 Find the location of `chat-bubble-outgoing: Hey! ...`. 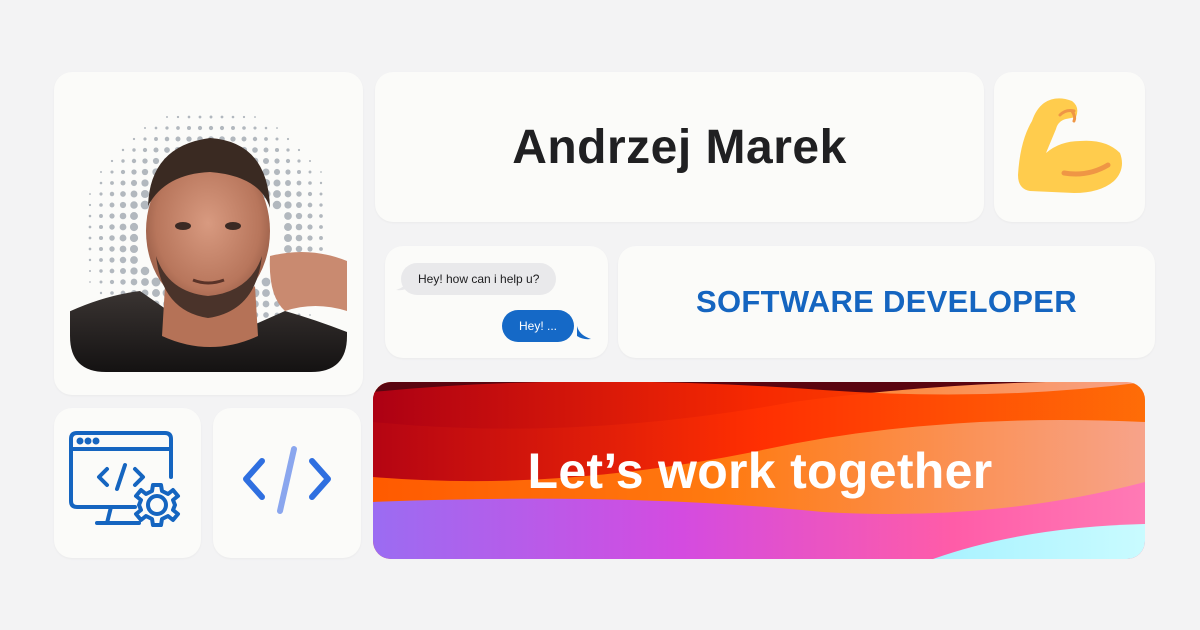

chat-bubble-outgoing: Hey! ... is located at coordinates (538, 326).